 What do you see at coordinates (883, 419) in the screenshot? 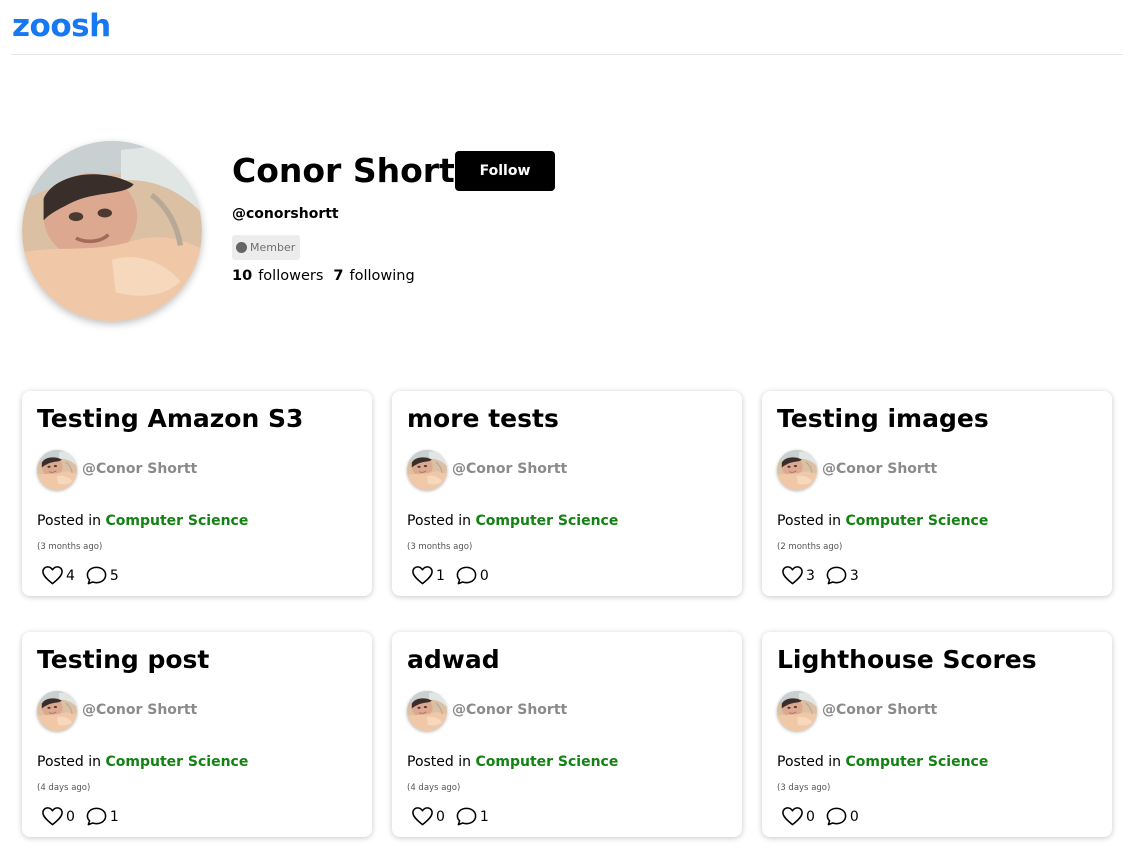
I see `post-title: Testing images` at bounding box center [883, 419].